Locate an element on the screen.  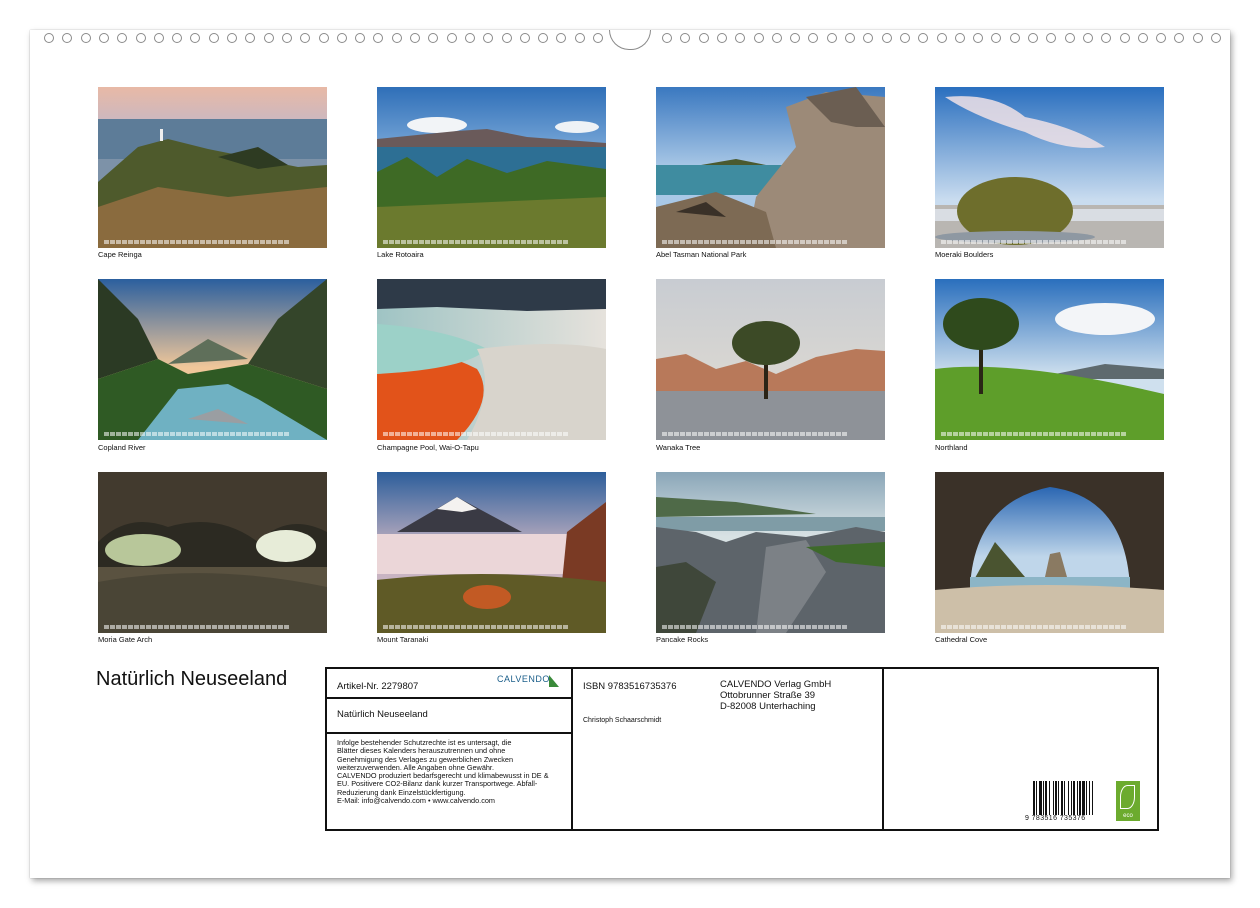
photo-moeraki-boulders is located at coordinates (1049, 167).